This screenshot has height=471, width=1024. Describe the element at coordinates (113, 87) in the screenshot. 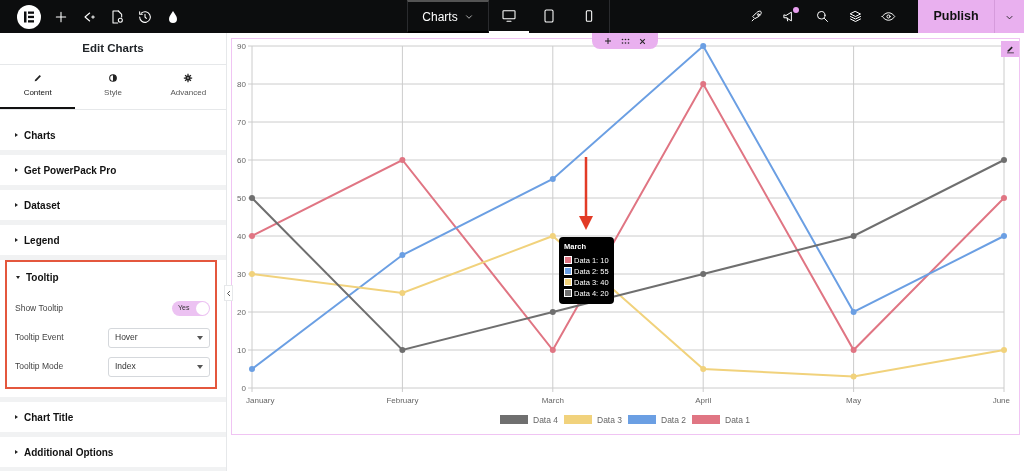

I see `panel-tab: Style` at that location.